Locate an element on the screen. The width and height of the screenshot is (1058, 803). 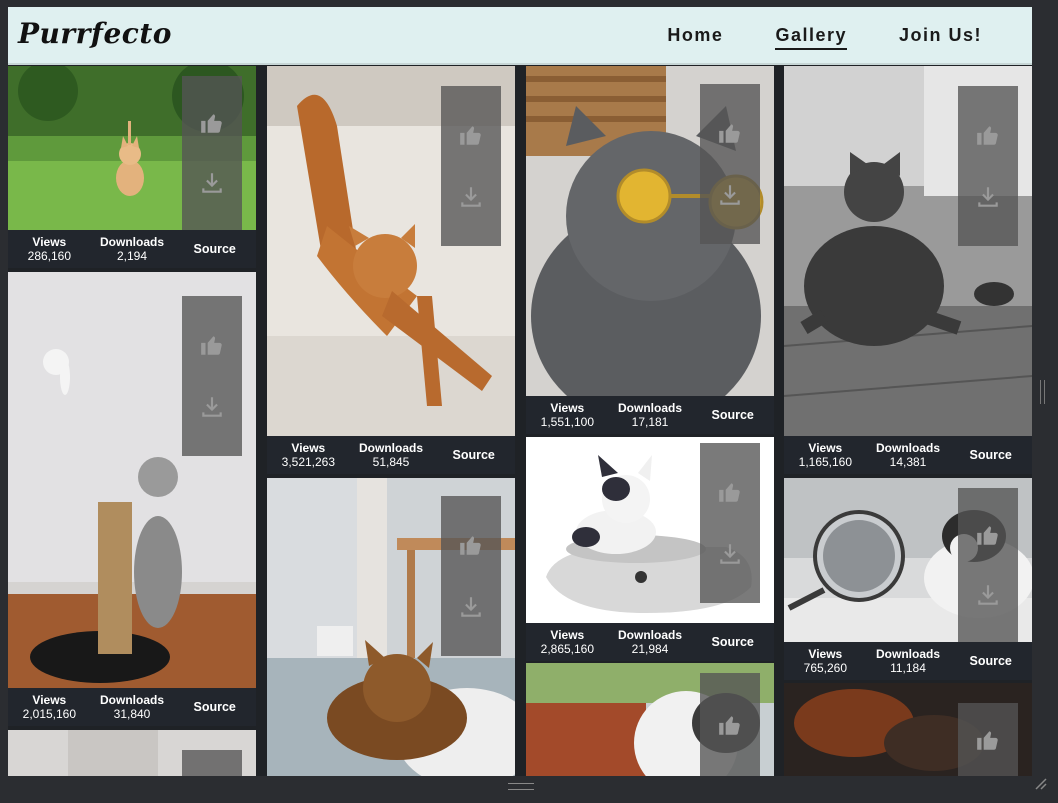
views-stat: Views 1,551,100 is located at coordinates (567, 415).